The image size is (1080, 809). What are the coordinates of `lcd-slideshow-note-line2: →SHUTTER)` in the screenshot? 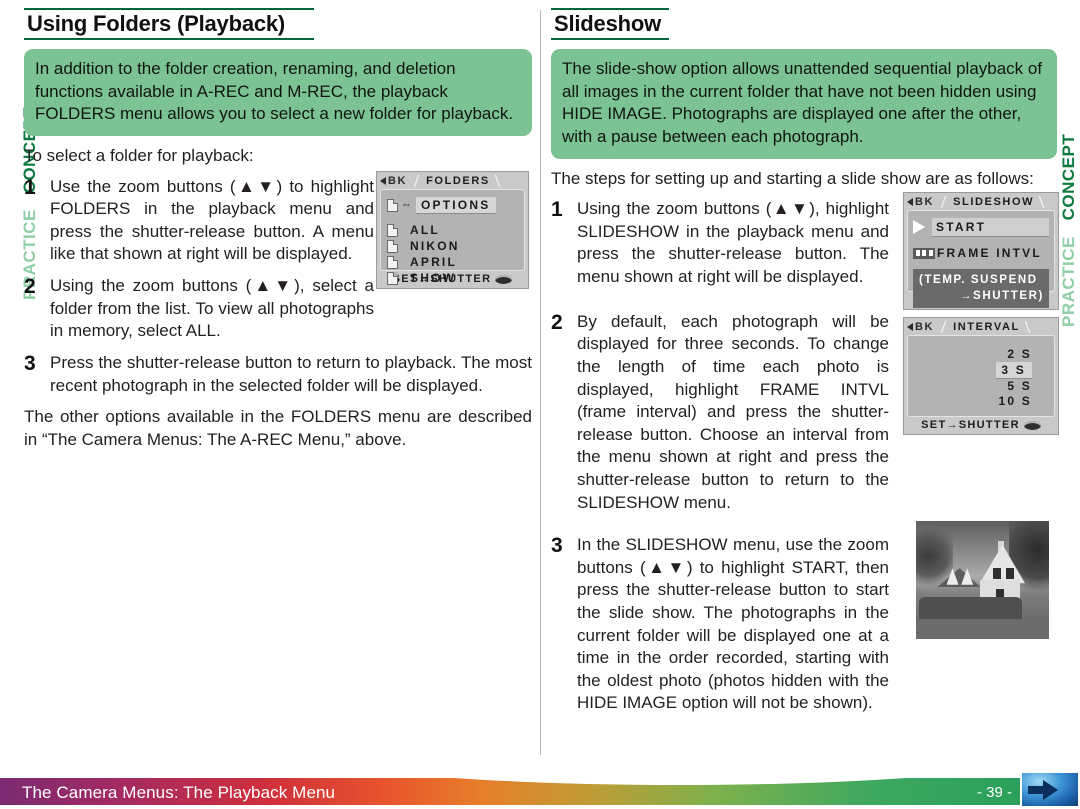 It's located at (1001, 295).